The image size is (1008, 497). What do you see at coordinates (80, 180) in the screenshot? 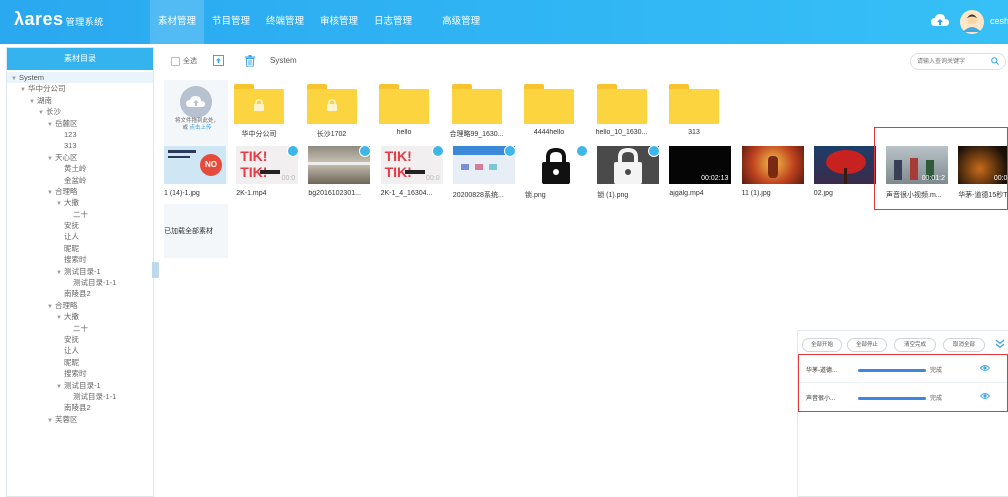
I see `tree-item: 金盆岭` at bounding box center [80, 180].